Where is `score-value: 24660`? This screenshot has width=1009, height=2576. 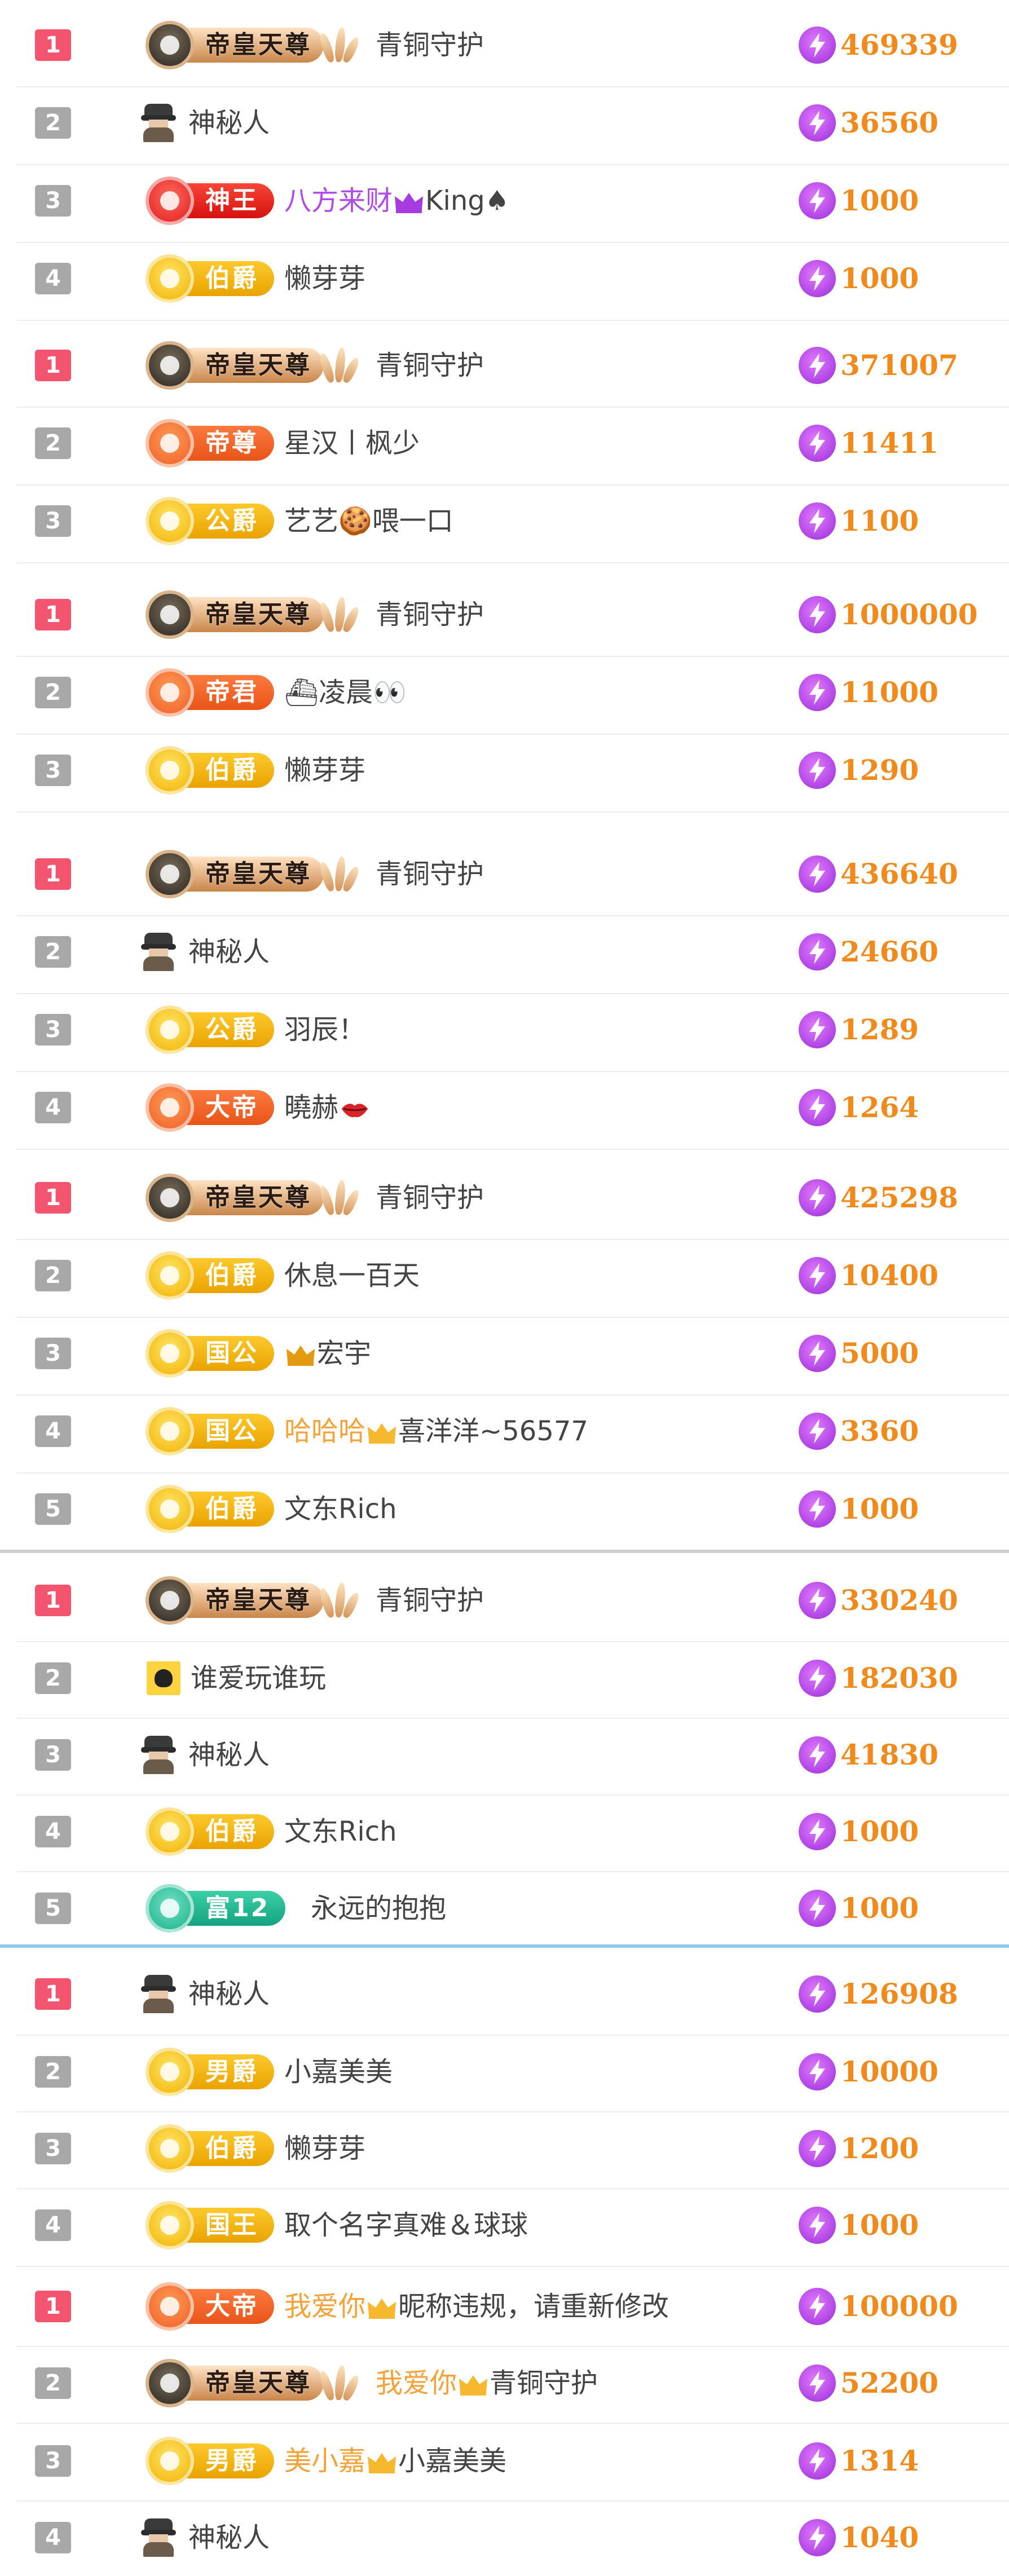 score-value: 24660 is located at coordinates (889, 951).